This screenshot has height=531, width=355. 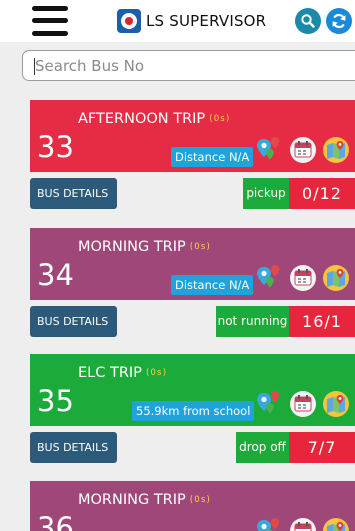 What do you see at coordinates (129, 21) in the screenshot?
I see `school-logo` at bounding box center [129, 21].